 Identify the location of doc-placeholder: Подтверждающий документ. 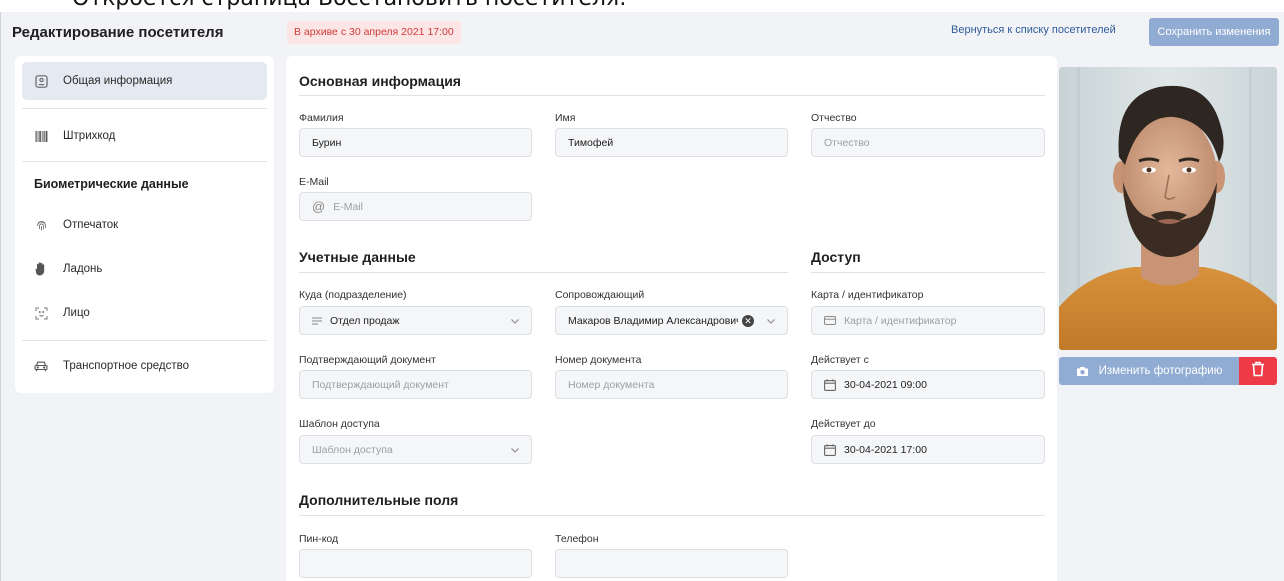
(380, 384).